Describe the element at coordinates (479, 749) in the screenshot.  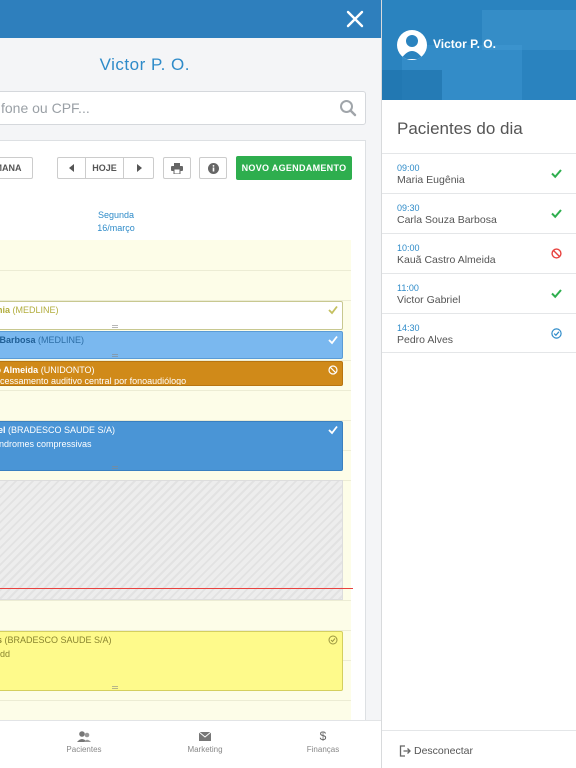
I see `logout-button: Desconectar` at that location.